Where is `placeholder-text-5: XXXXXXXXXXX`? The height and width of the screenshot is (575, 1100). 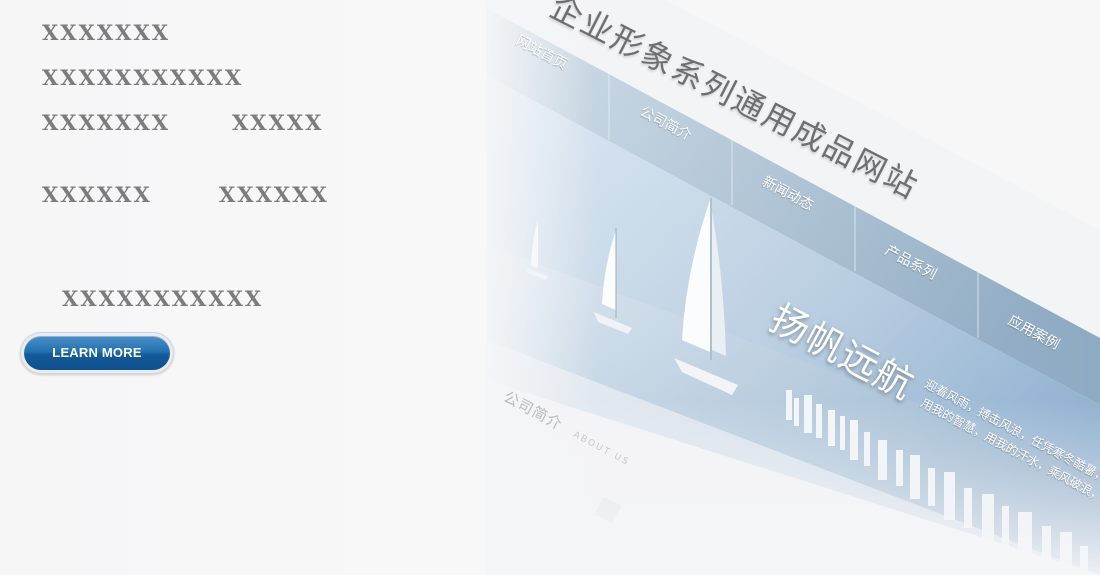 placeholder-text-5: XXXXXXXXXXX is located at coordinates (163, 298).